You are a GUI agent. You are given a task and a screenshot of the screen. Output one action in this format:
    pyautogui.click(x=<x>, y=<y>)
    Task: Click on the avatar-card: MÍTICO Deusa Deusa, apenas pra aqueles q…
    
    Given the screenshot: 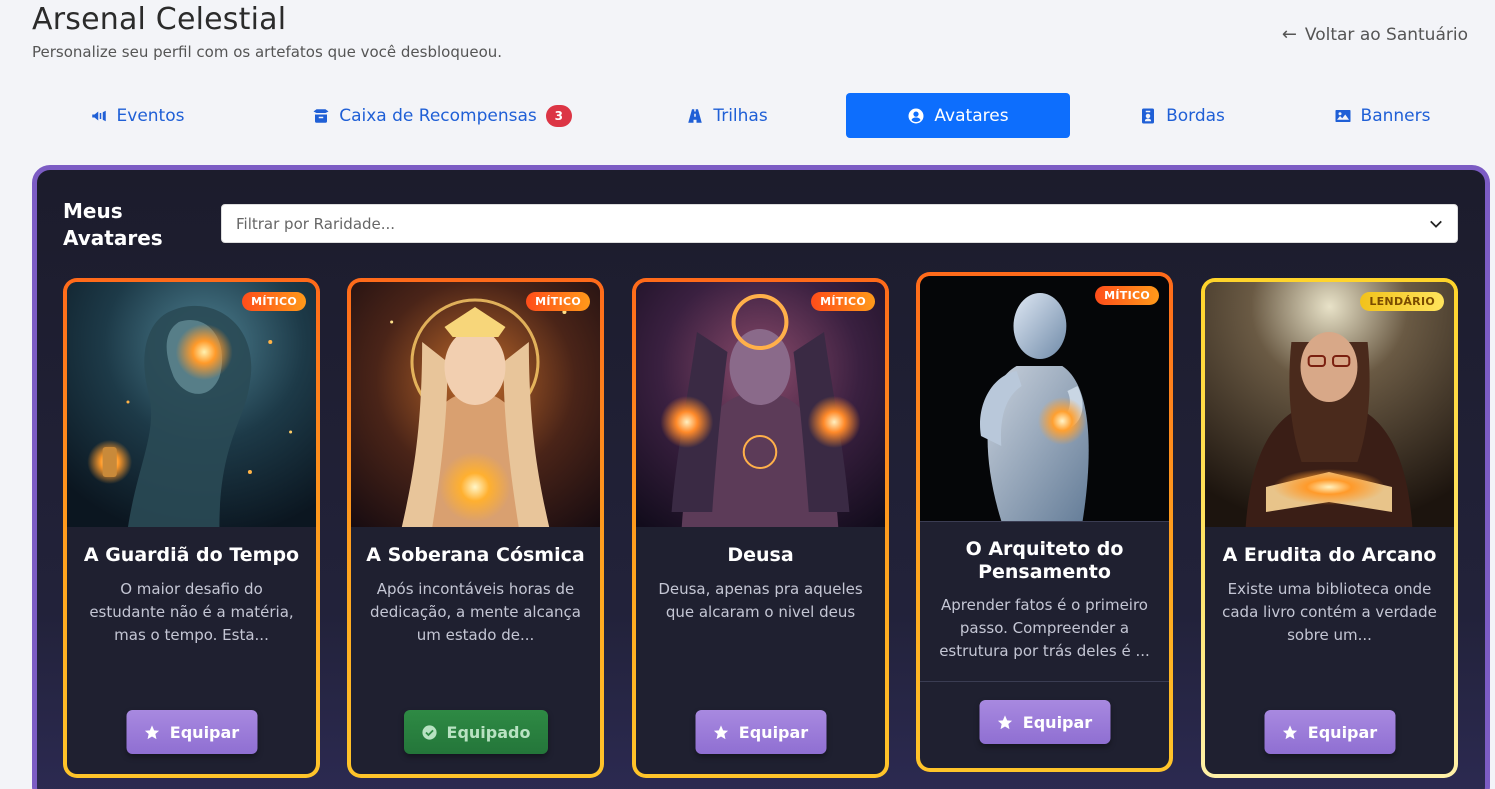 What is the action you would take?
    pyautogui.click(x=760, y=528)
    